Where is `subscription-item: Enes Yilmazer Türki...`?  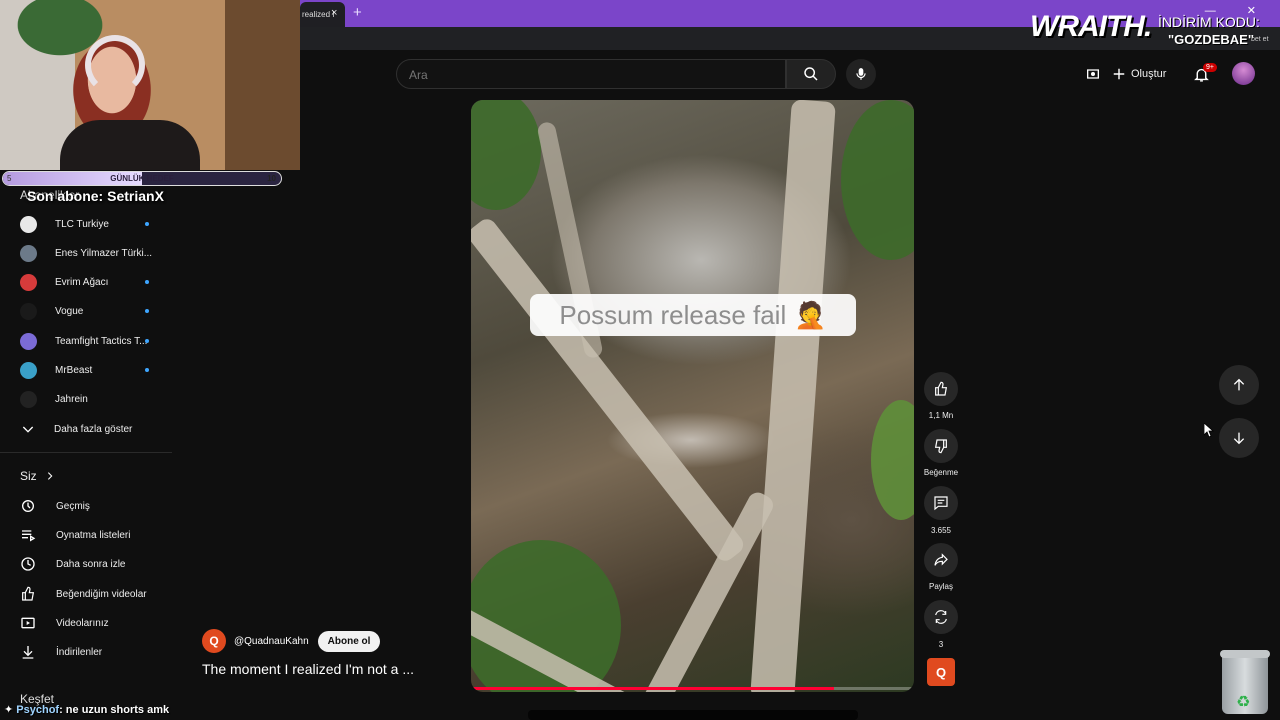 subscription-item: Enes Yilmazer Türki... is located at coordinates (95, 253).